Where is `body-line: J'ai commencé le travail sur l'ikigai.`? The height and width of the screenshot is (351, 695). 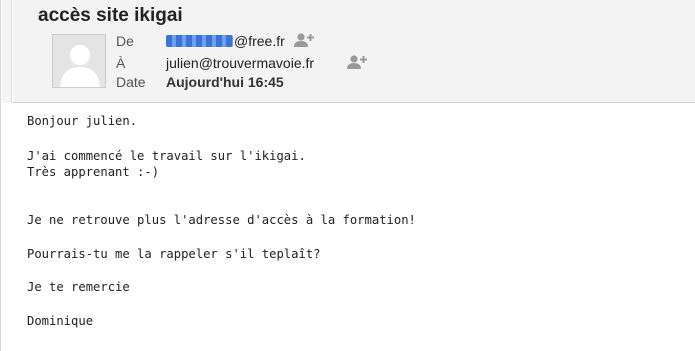 body-line: J'ai commencé le travail sur l'ikigai. is located at coordinates (166, 156).